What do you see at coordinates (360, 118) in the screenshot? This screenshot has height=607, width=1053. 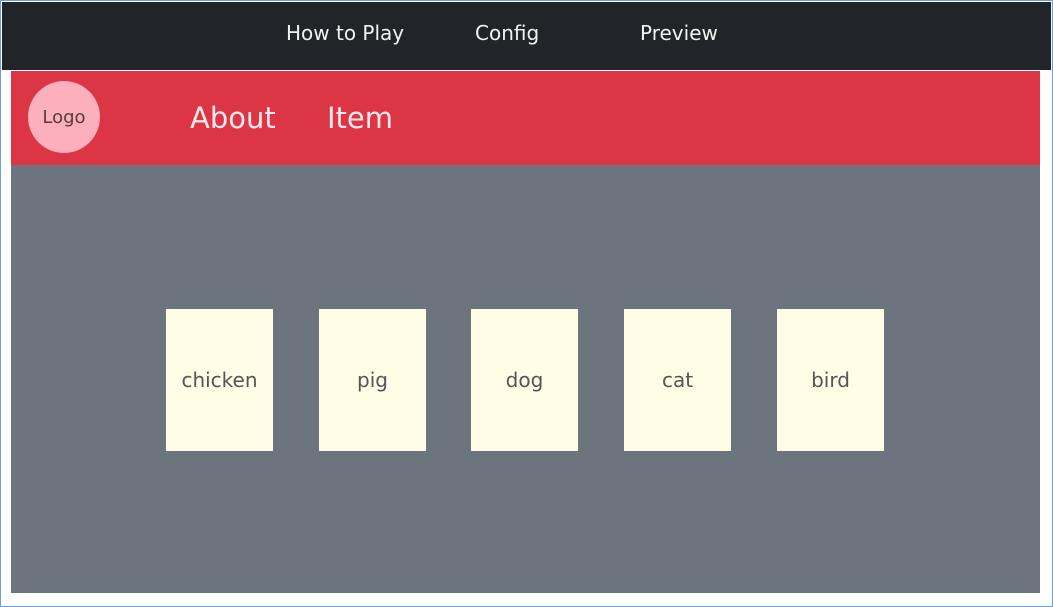 I see `nav-item: Item` at bounding box center [360, 118].